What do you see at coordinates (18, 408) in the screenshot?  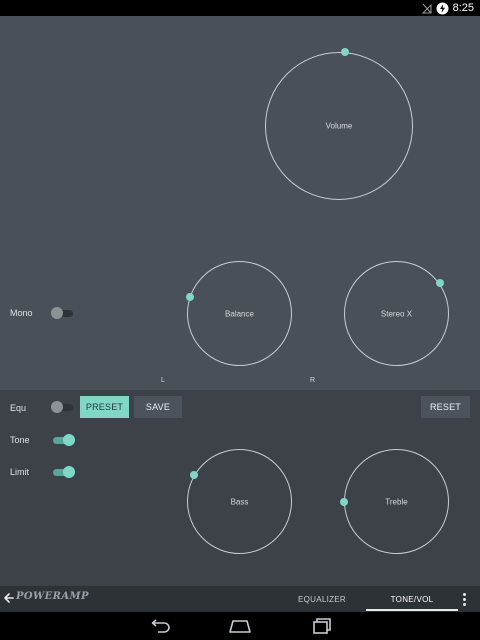 I see `equ-label: Equ` at bounding box center [18, 408].